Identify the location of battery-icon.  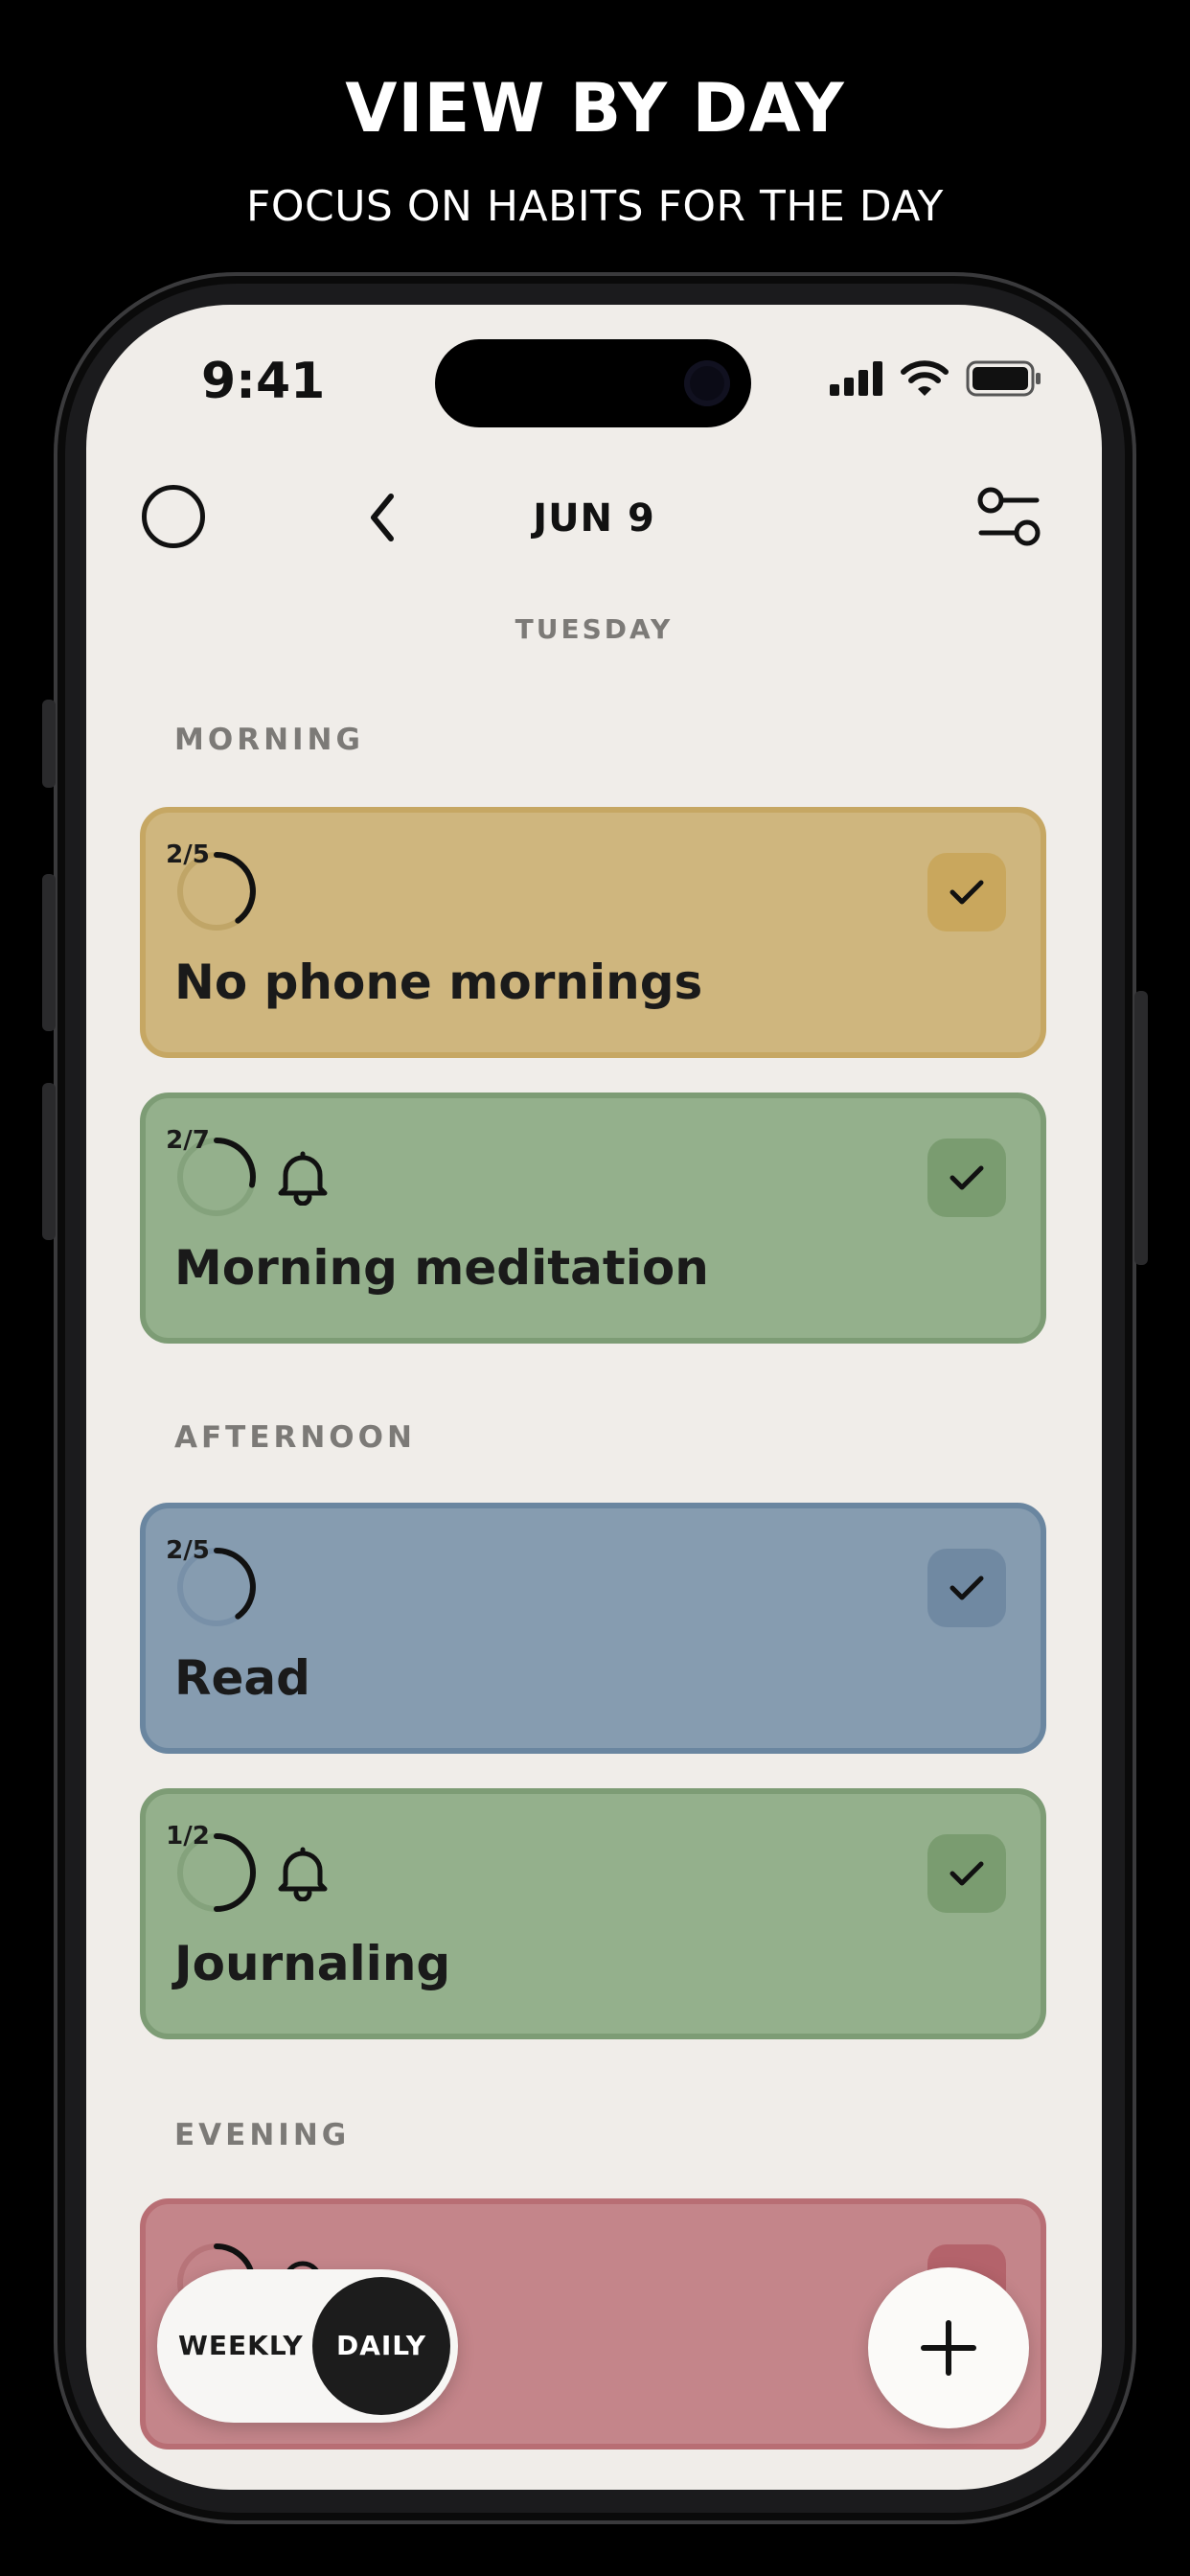
(1004, 378).